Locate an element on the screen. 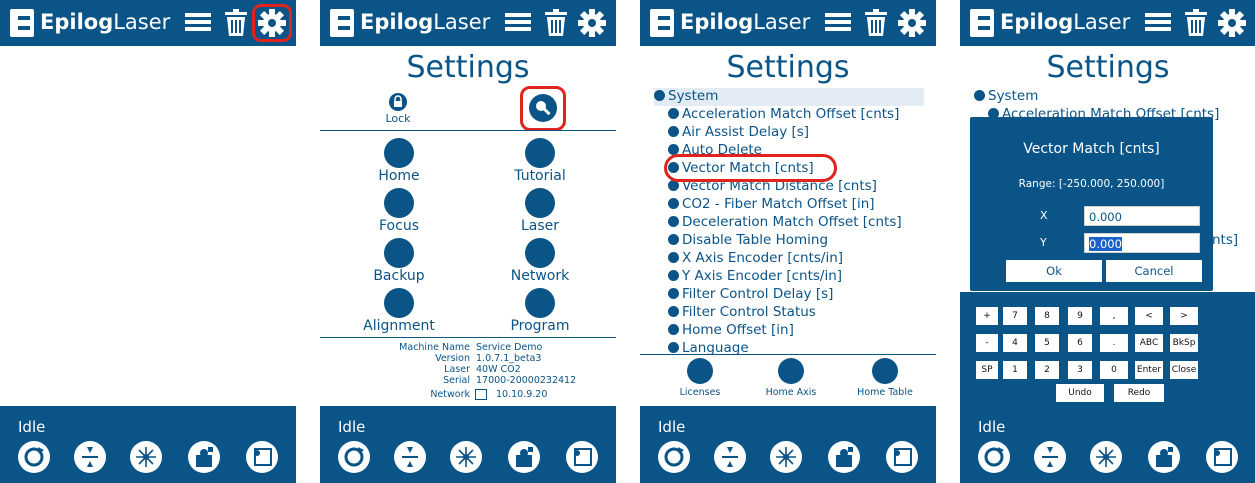  key-enter: Enter is located at coordinates (1149, 370).